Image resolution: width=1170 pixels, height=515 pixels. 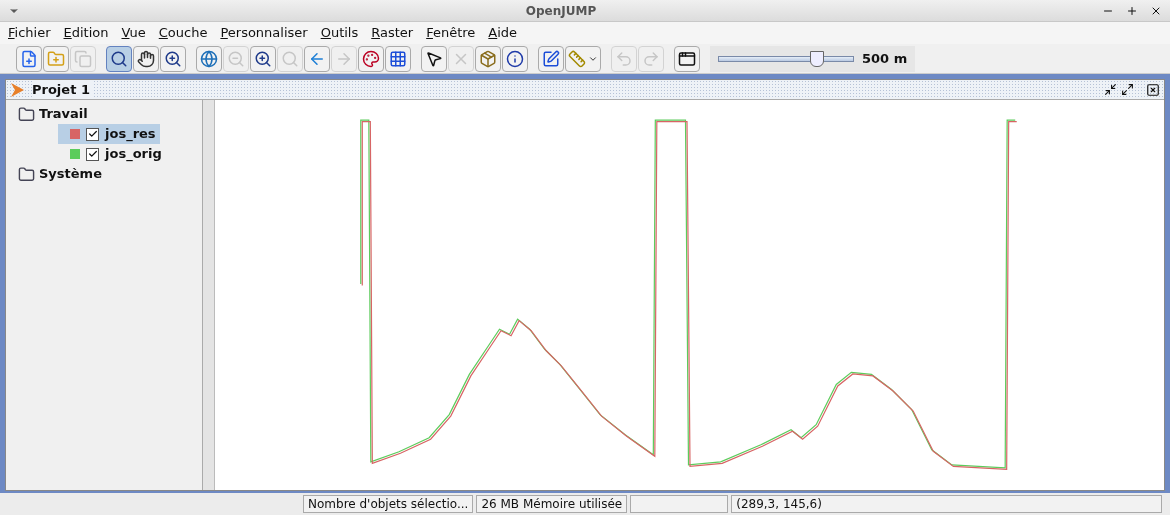 I want to click on redo-icon, so click(x=651, y=58).